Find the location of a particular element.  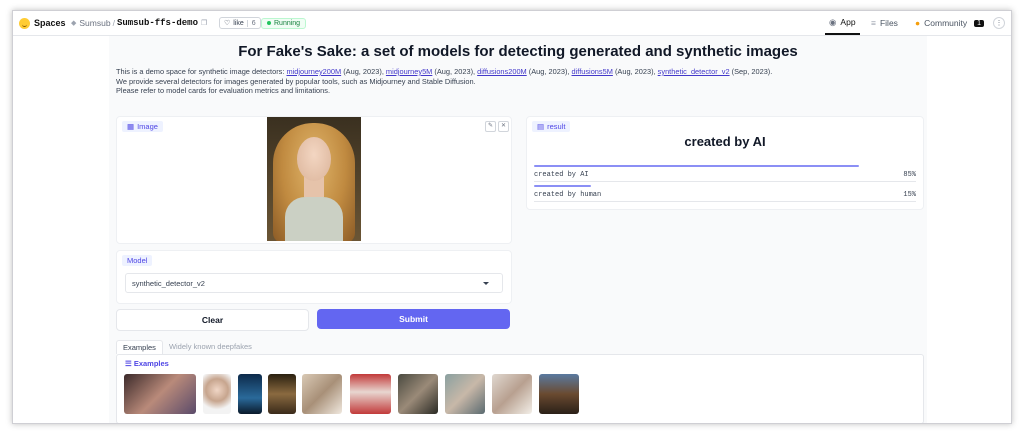

community-icon: ● is located at coordinates (918, 23).